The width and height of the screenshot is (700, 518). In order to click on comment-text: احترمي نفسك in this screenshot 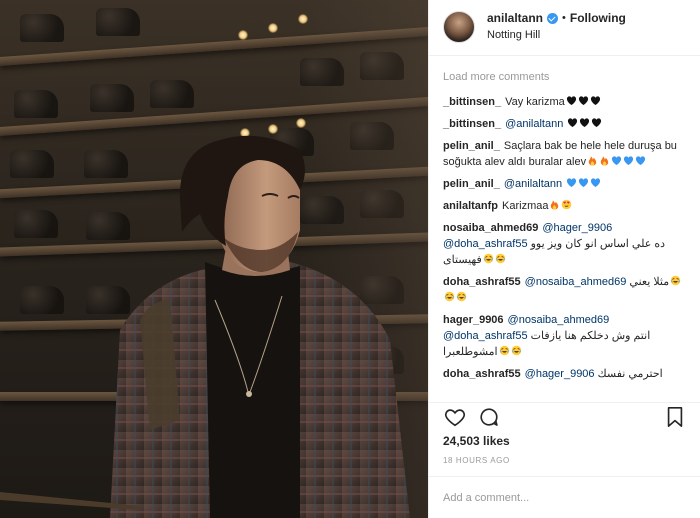, I will do `click(630, 374)`.